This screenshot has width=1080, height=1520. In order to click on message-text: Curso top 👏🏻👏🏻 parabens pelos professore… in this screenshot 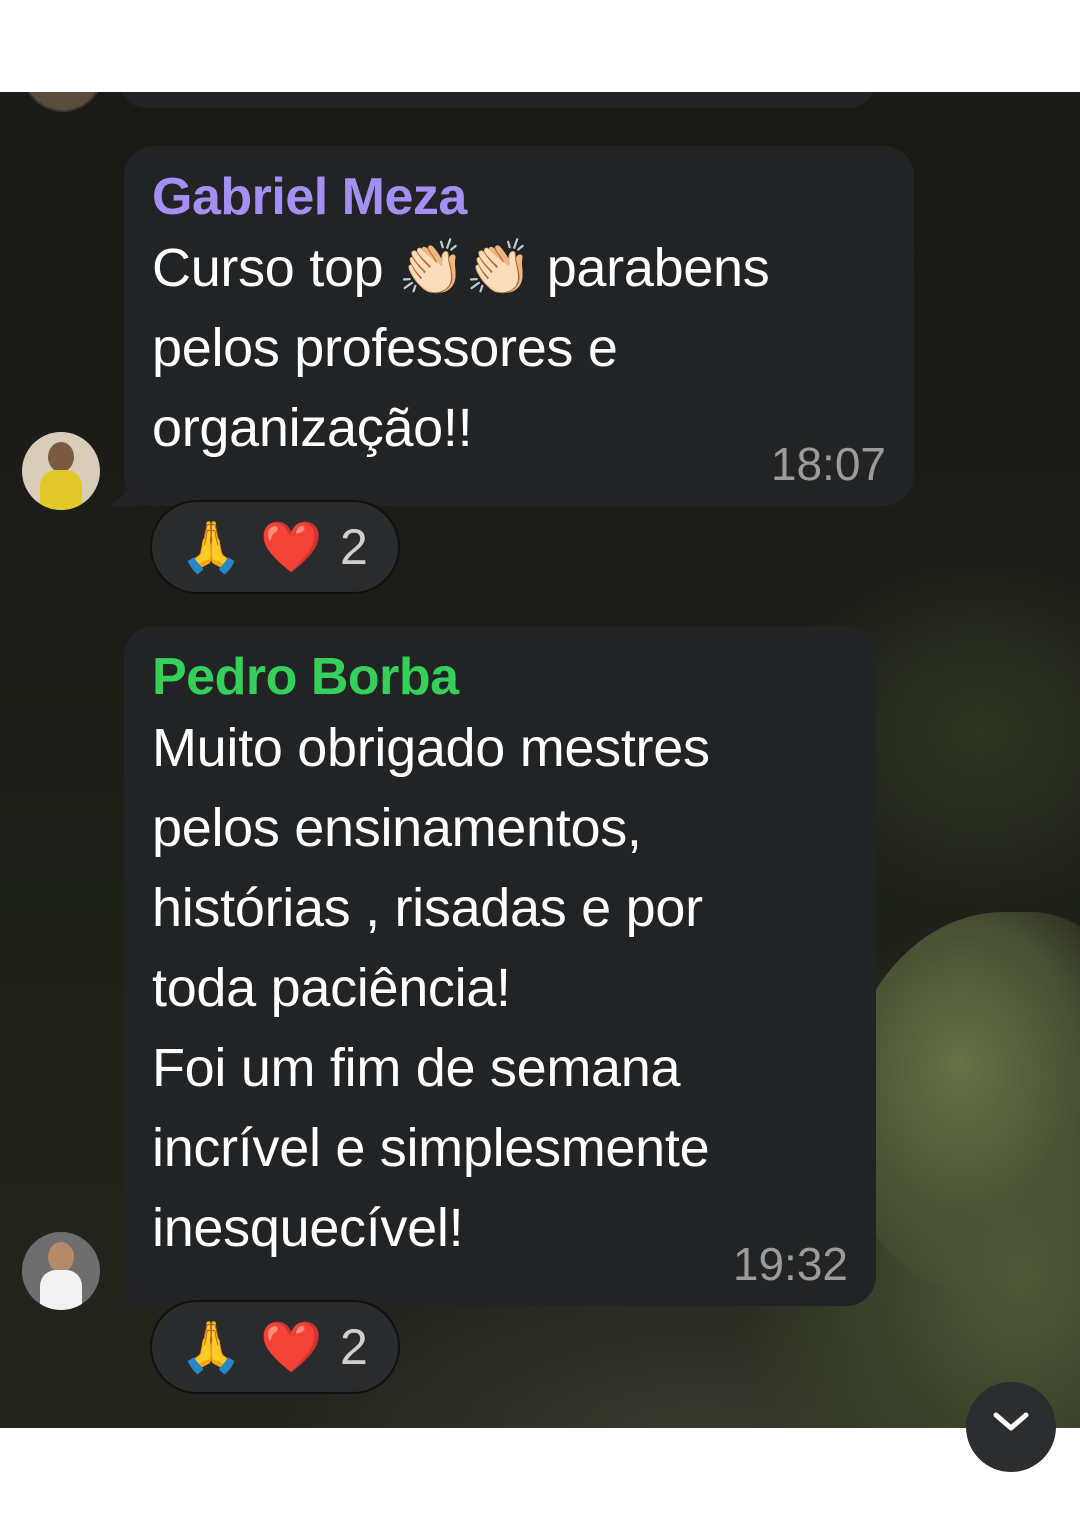, I will do `click(461, 348)`.